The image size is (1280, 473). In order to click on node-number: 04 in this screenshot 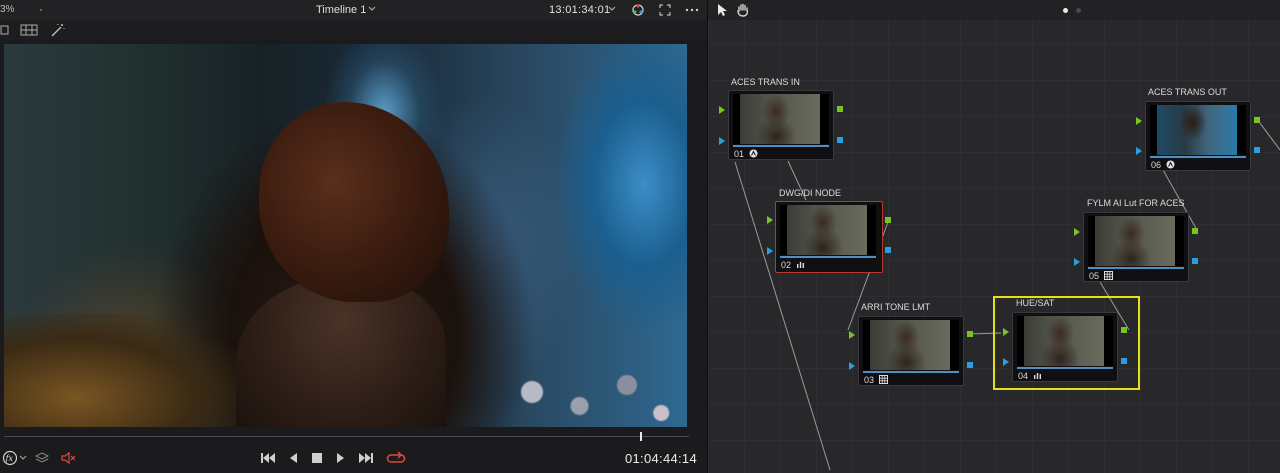, I will do `click(1023, 376)`.